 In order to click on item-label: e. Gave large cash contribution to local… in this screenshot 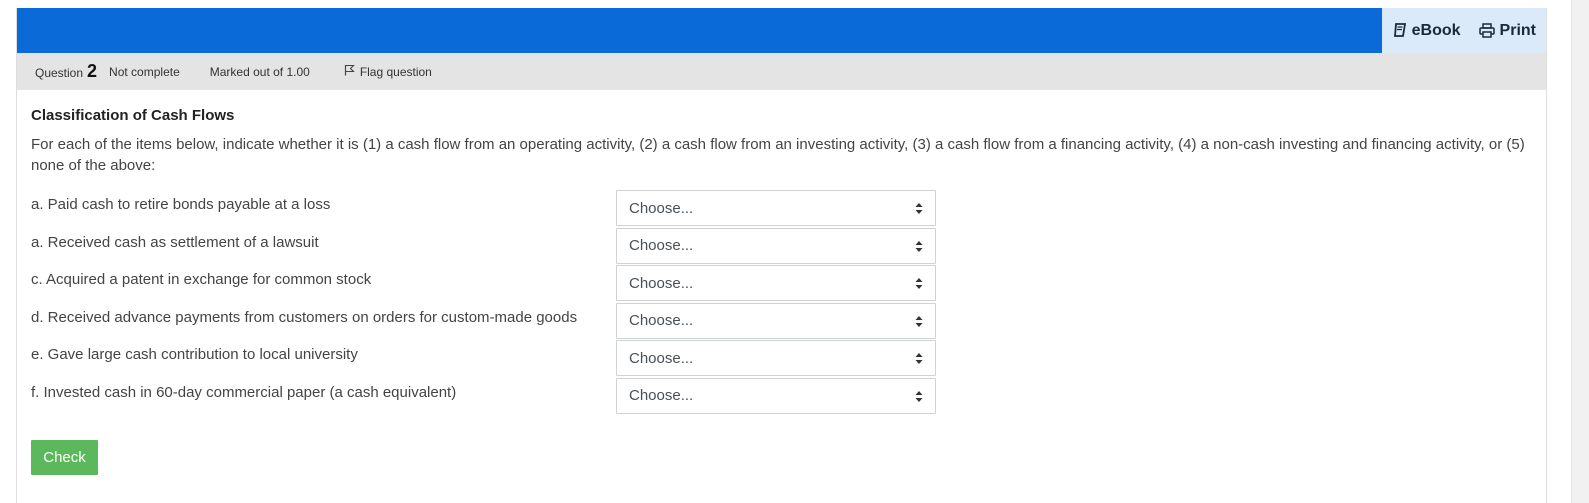, I will do `click(194, 354)`.